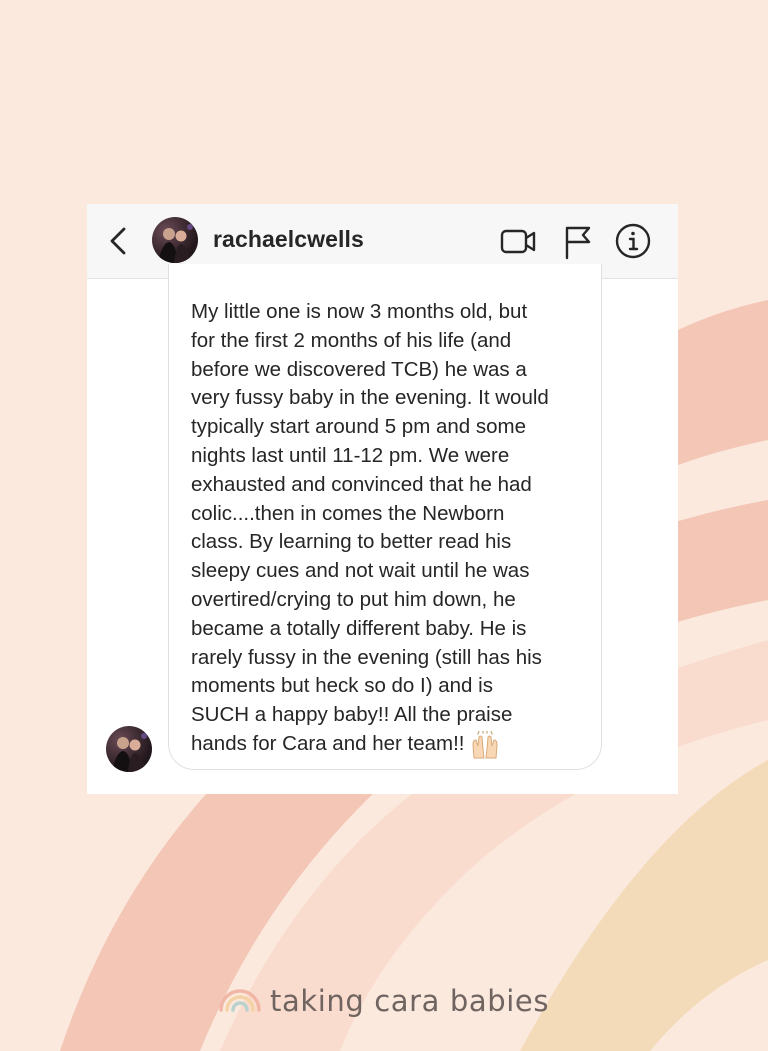 The image size is (768, 1051). I want to click on username: rachaelcwells, so click(288, 239).